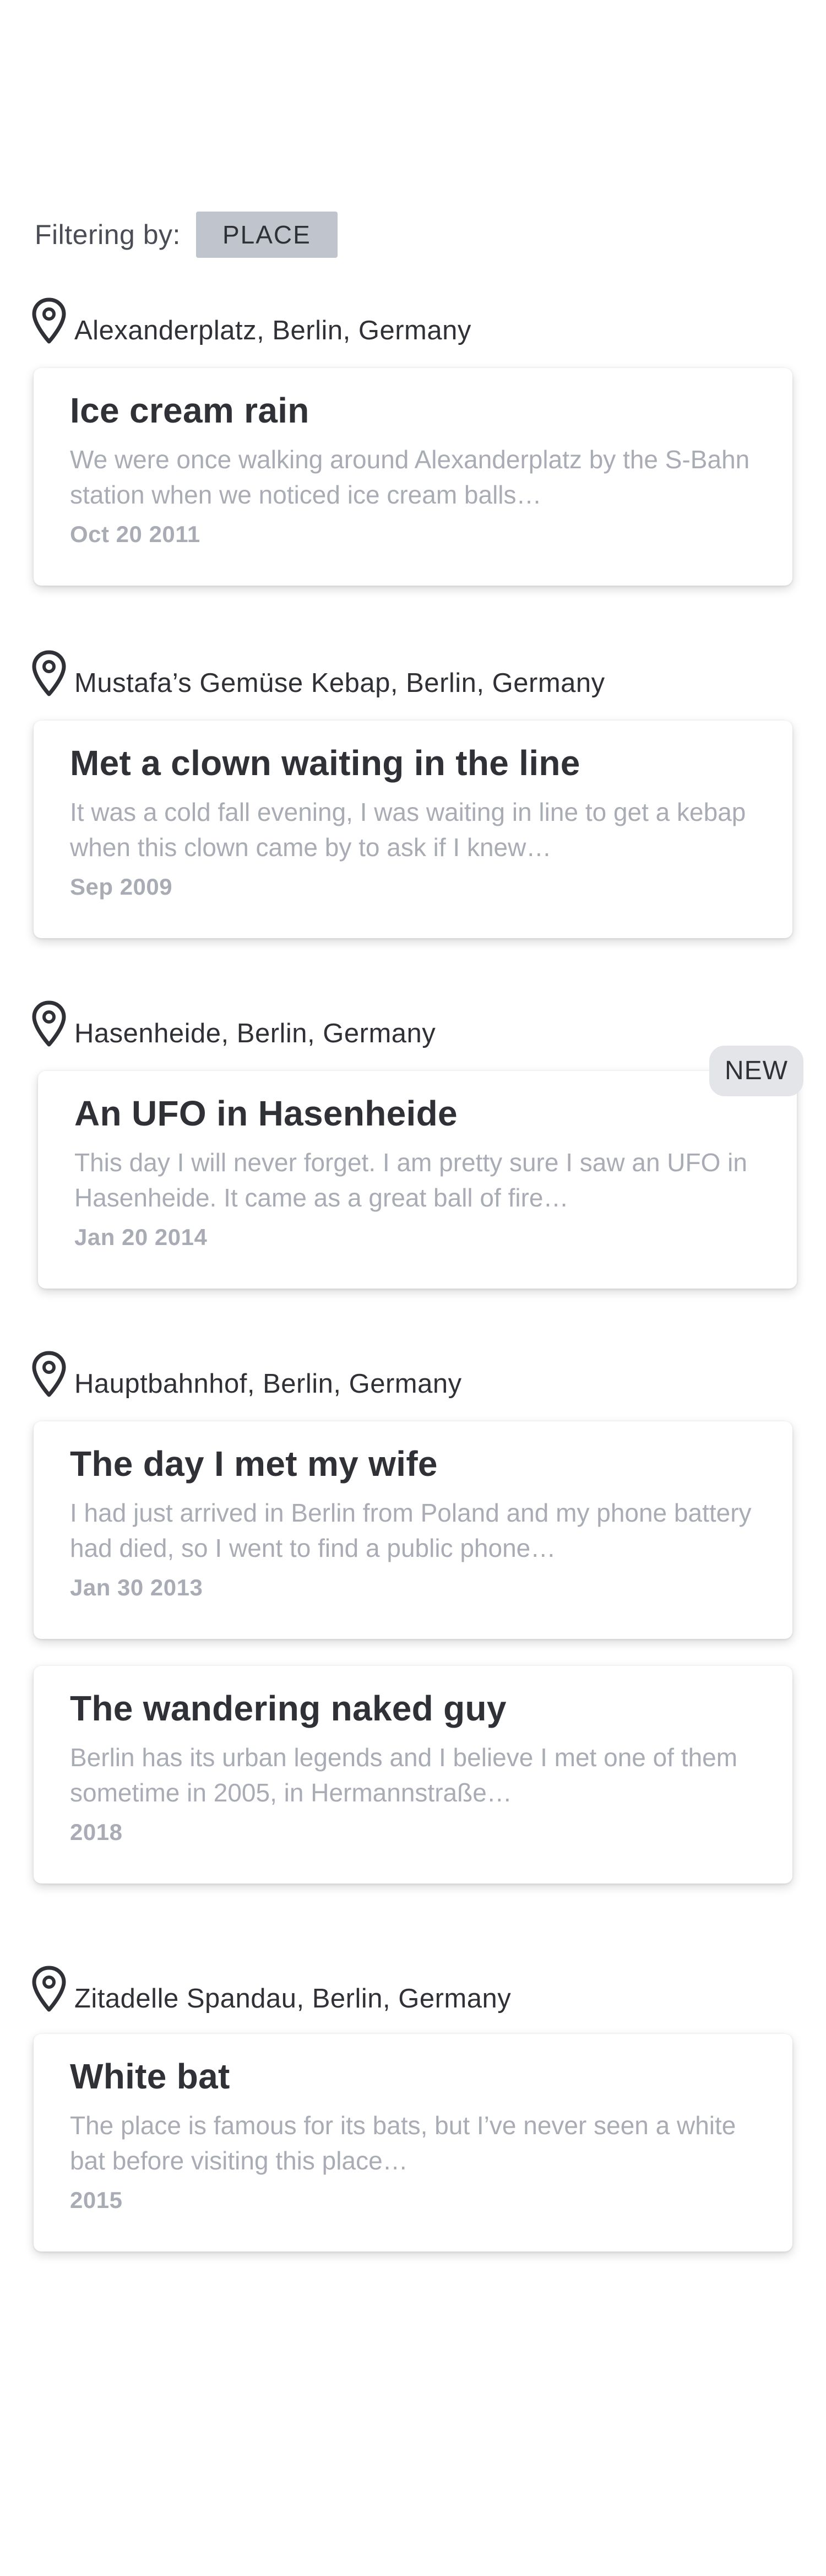 This screenshot has width=826, height=2576. What do you see at coordinates (288, 1709) in the screenshot?
I see `story-title: The wandering naked guy` at bounding box center [288, 1709].